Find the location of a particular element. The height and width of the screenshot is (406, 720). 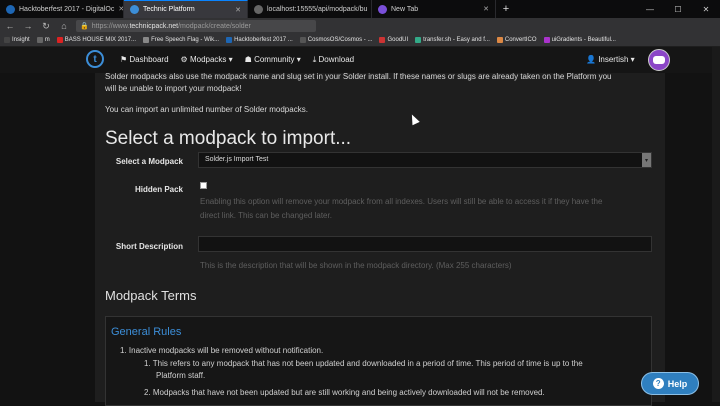

maximize-icon: ☐ is located at coordinates (678, 9).